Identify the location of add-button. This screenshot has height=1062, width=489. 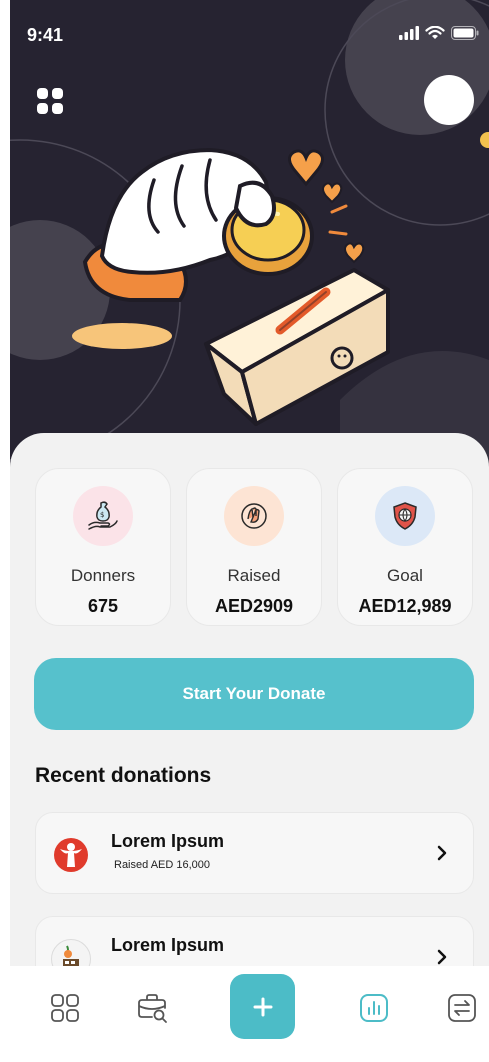
(262, 1006).